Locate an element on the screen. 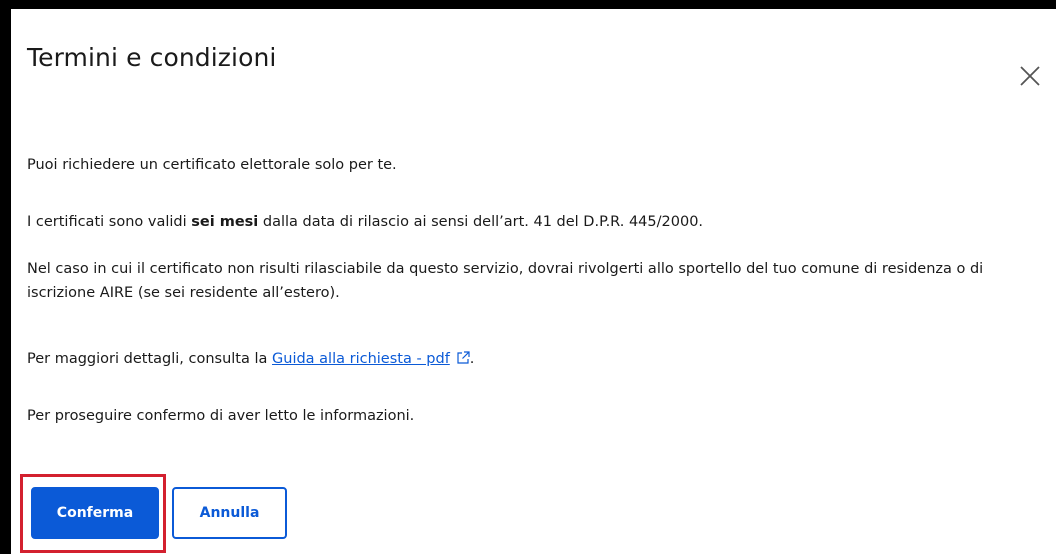 This screenshot has width=1056, height=554. cancel-button: Annulla is located at coordinates (229, 513).